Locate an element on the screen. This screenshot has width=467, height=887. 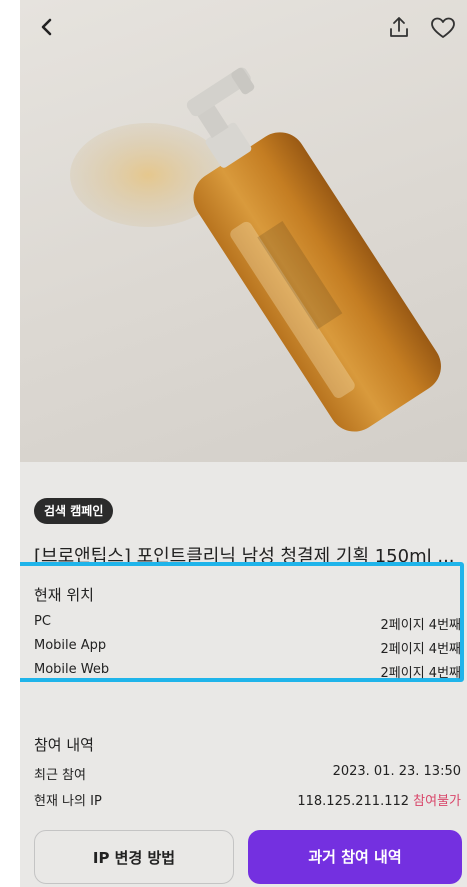
ip-label: 현재 나의 IP is located at coordinates (68, 801).